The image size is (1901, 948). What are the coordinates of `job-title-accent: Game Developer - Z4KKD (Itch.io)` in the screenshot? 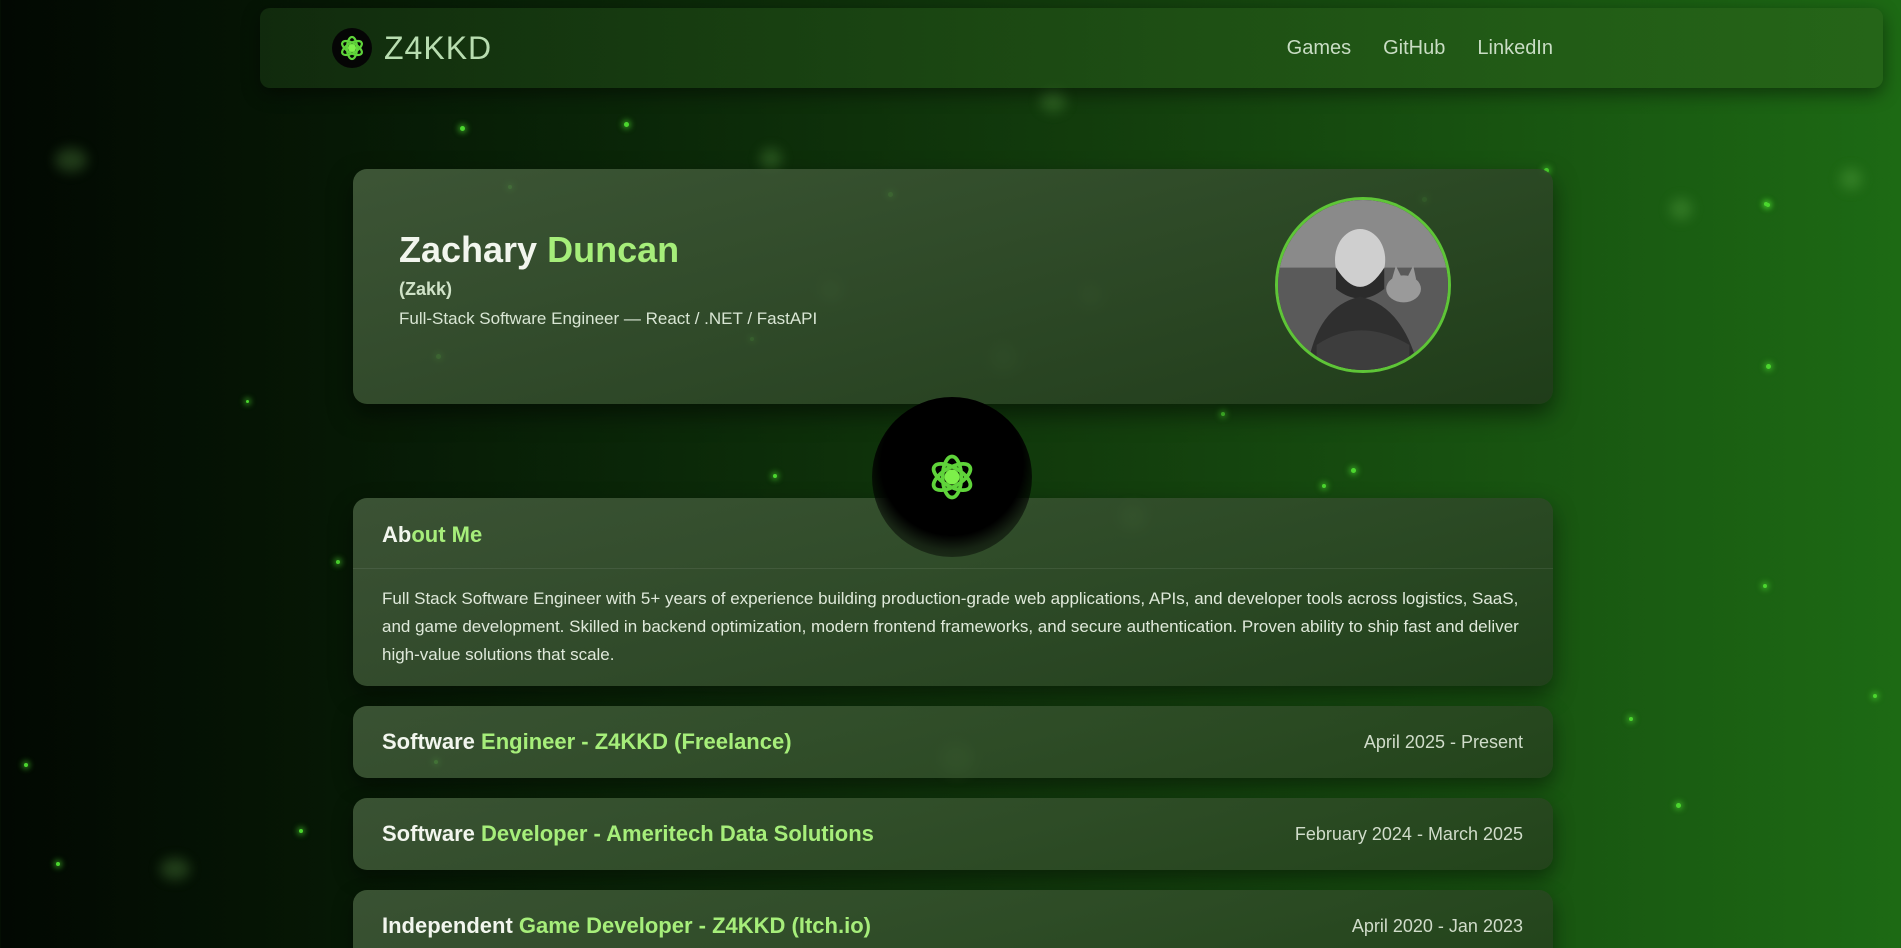 It's located at (694, 925).